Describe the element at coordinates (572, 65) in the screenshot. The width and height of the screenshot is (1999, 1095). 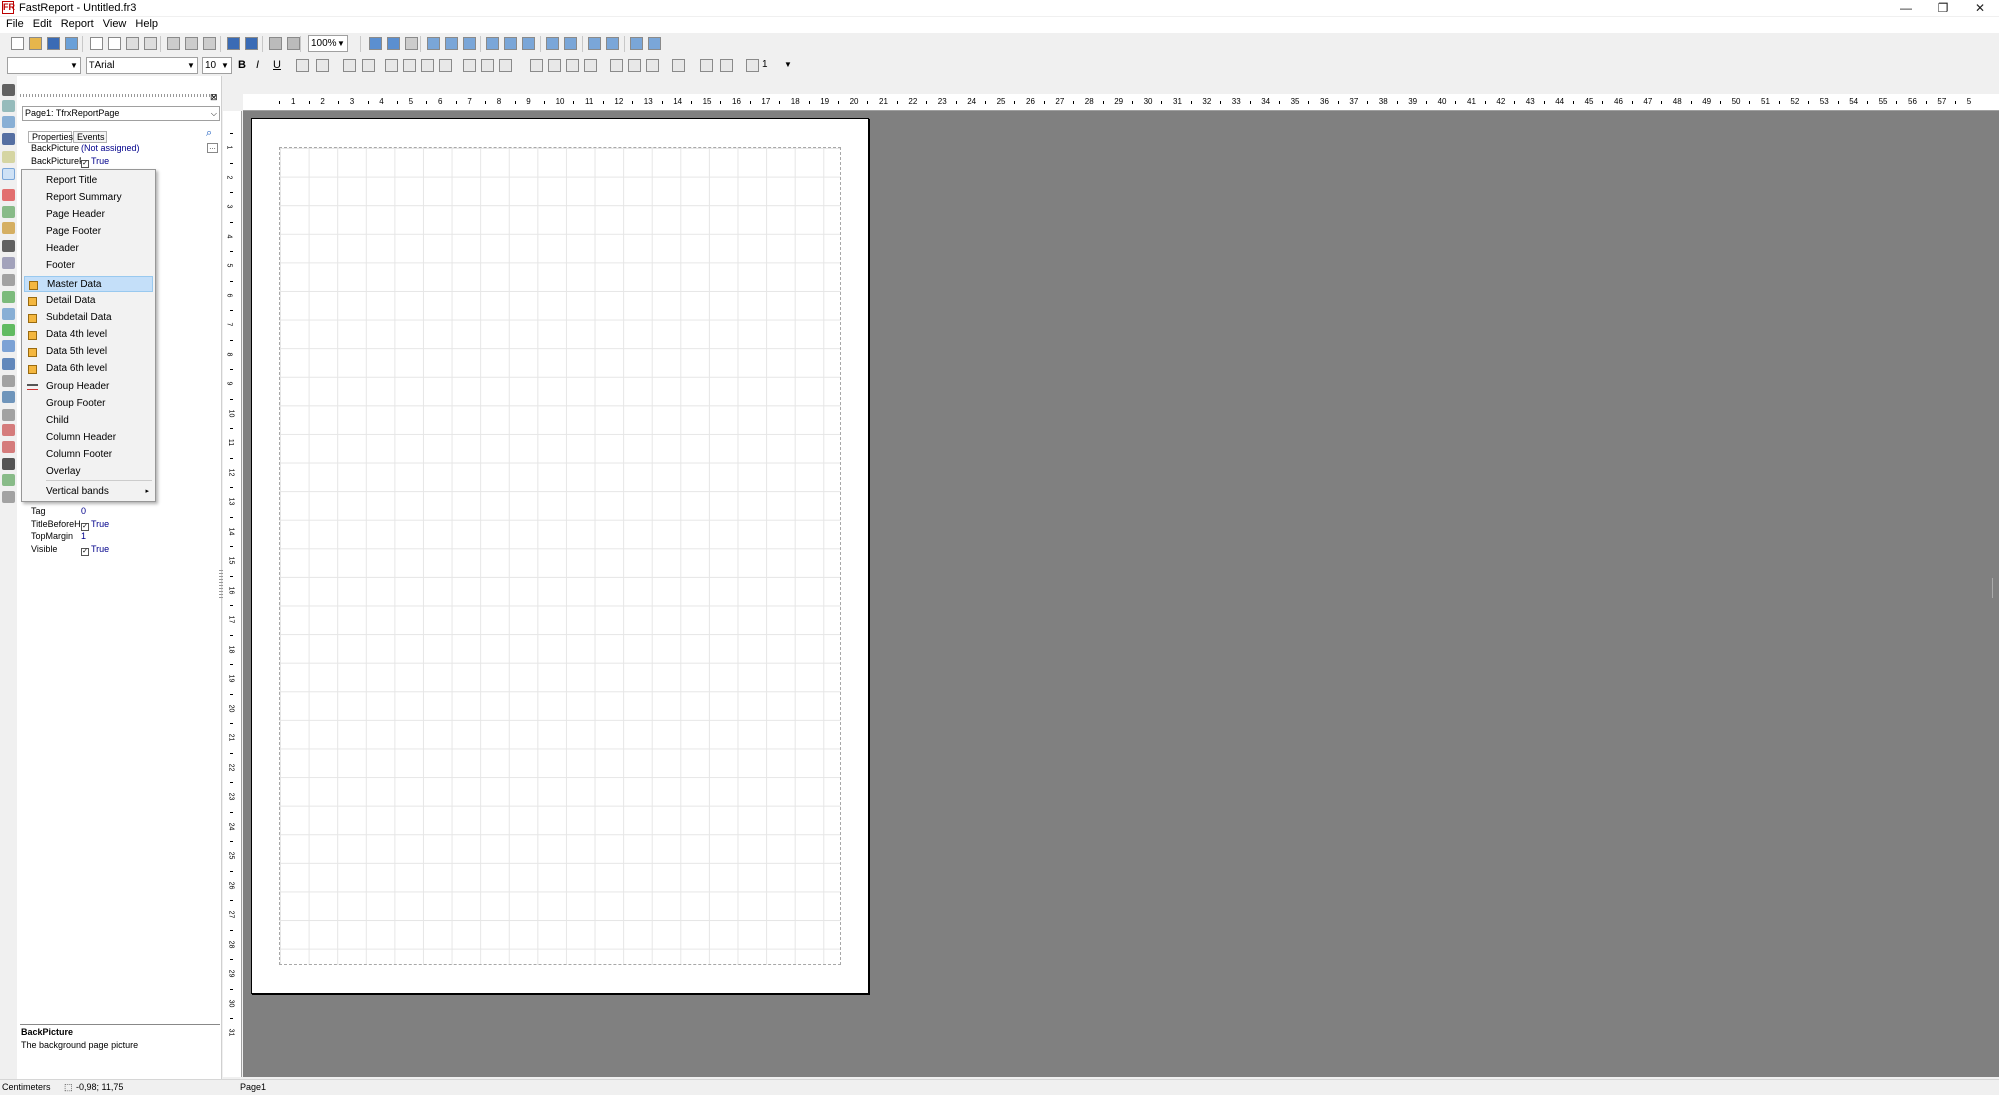
I see `frame-left-icon` at that location.